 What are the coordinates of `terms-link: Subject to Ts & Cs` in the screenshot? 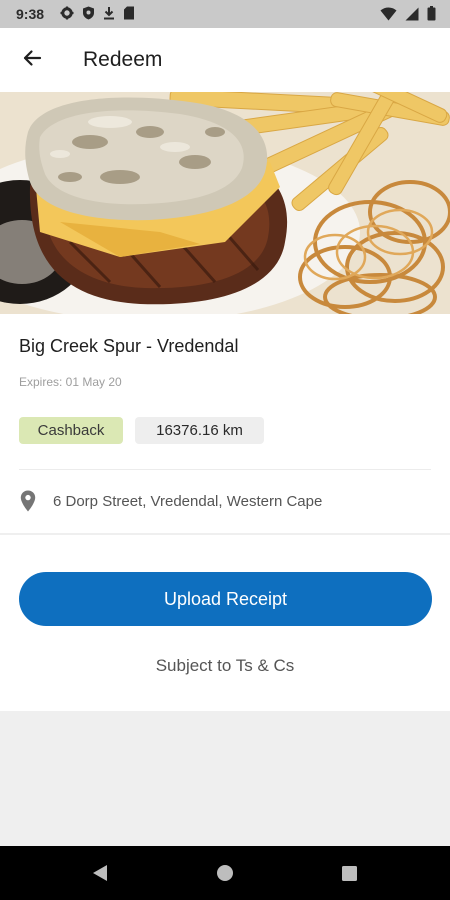 It's located at (225, 666).